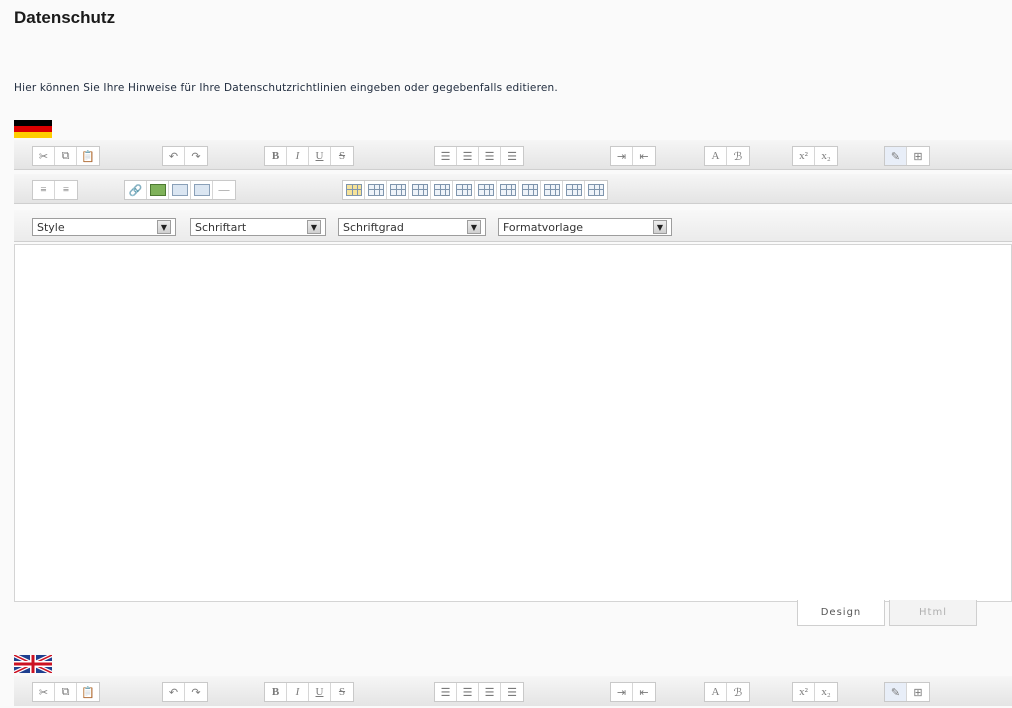 The width and height of the screenshot is (1012, 708). I want to click on insert-table-icon, so click(354, 190).